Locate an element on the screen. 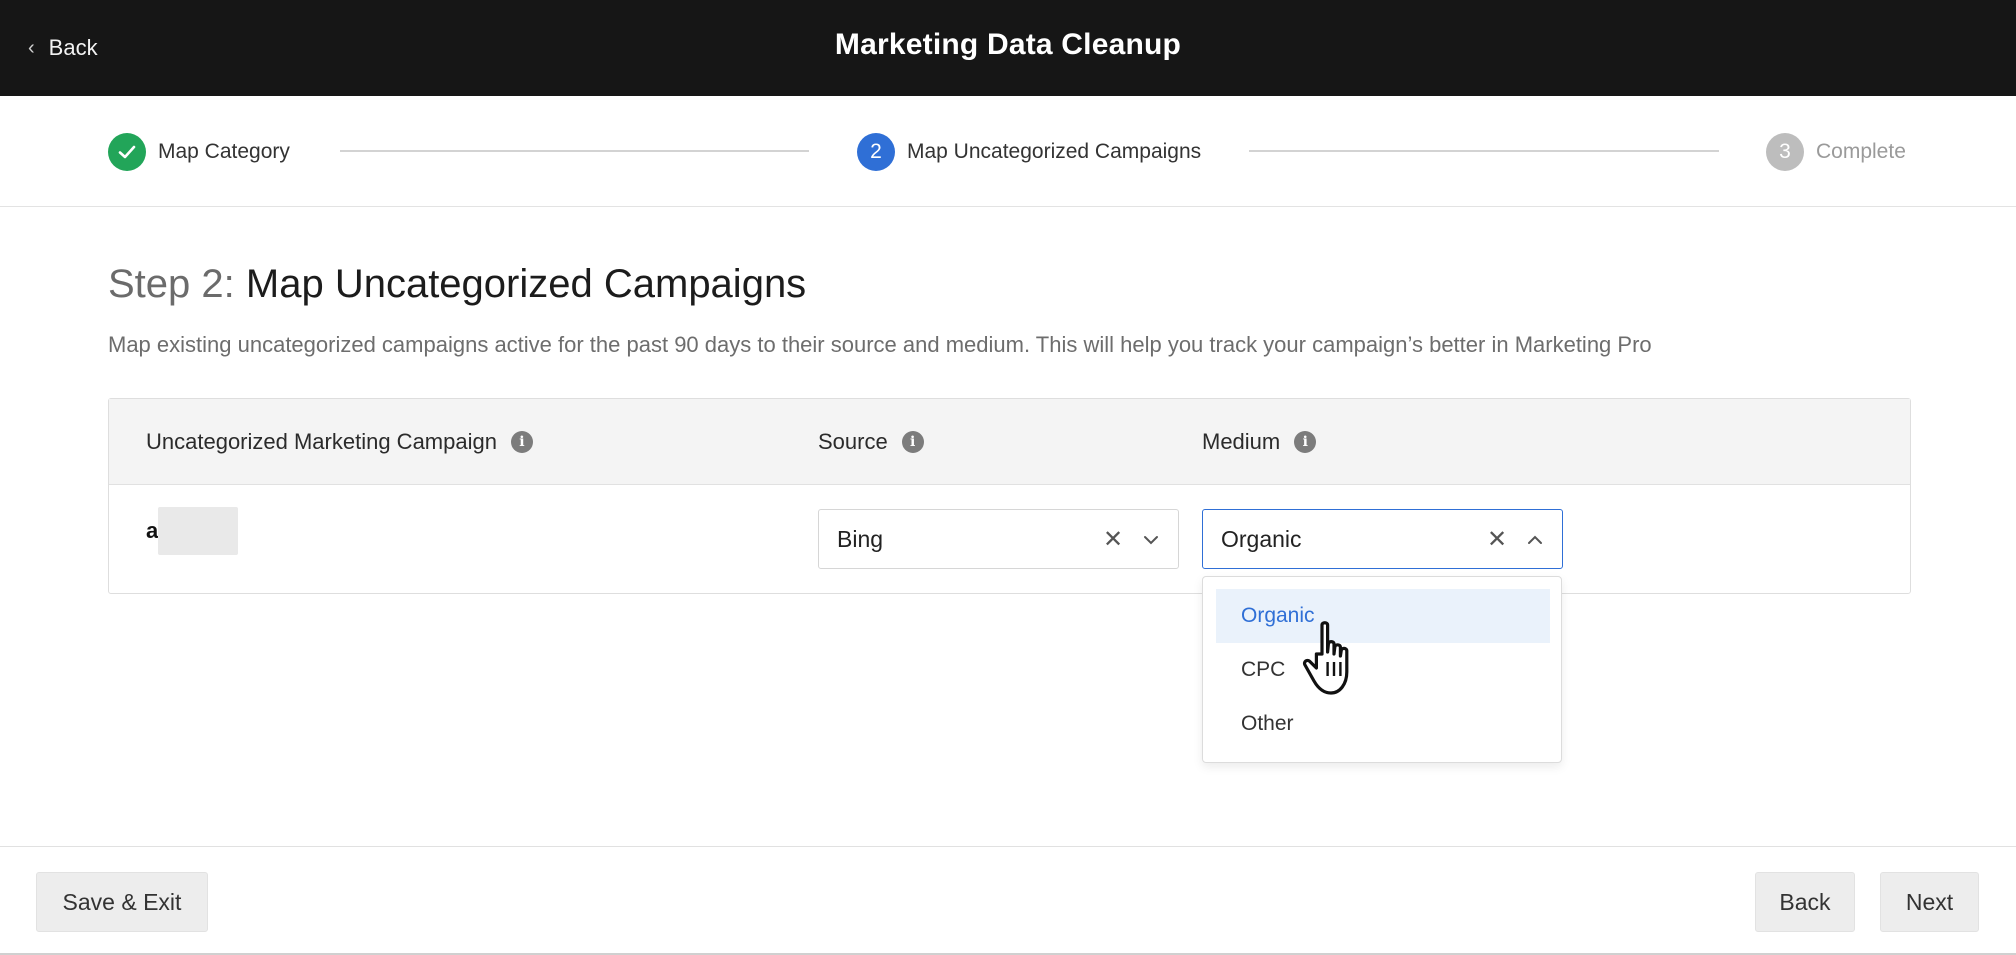 Image resolution: width=2016 pixels, height=955 pixels. section-heading: Step 2: Map Uncategorized Campaigns is located at coordinates (457, 284).